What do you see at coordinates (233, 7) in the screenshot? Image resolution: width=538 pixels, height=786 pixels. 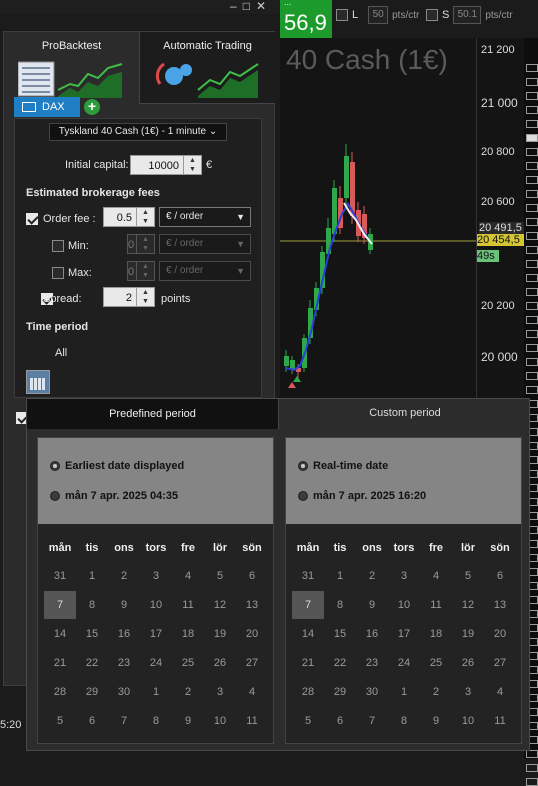 I see `minimize-button: –` at bounding box center [233, 7].